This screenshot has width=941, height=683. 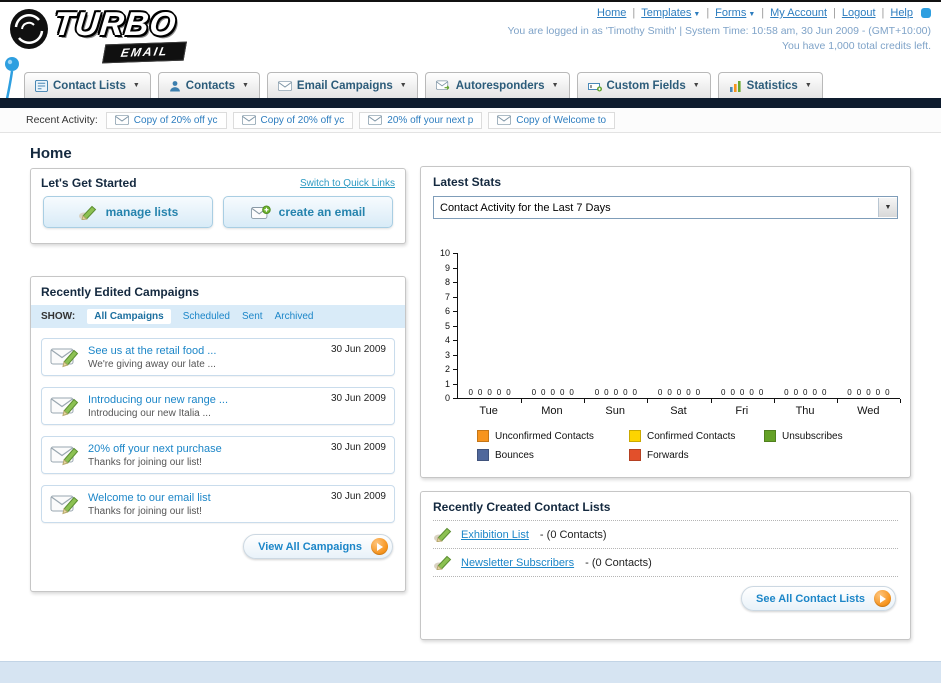 What do you see at coordinates (284, 85) in the screenshot?
I see `email-icon` at bounding box center [284, 85].